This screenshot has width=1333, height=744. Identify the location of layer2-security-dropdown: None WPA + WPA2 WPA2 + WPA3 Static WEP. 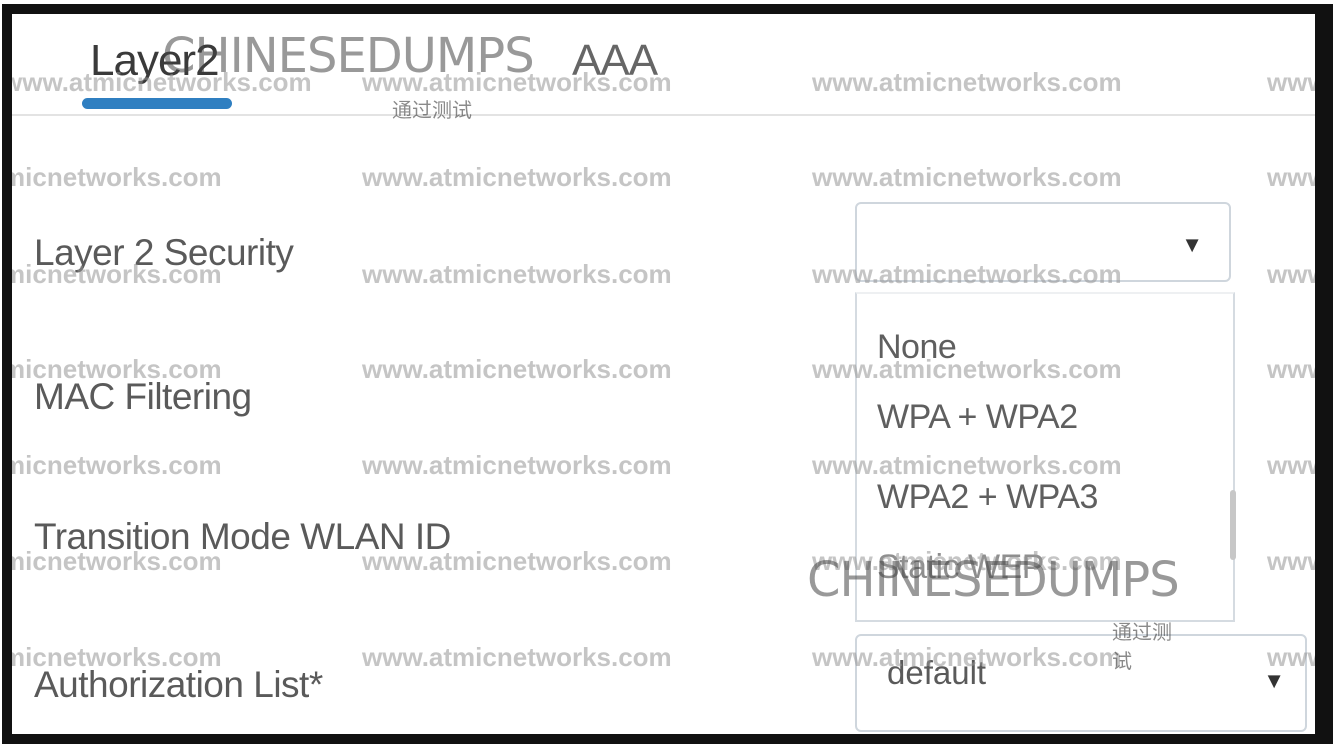
(1045, 457).